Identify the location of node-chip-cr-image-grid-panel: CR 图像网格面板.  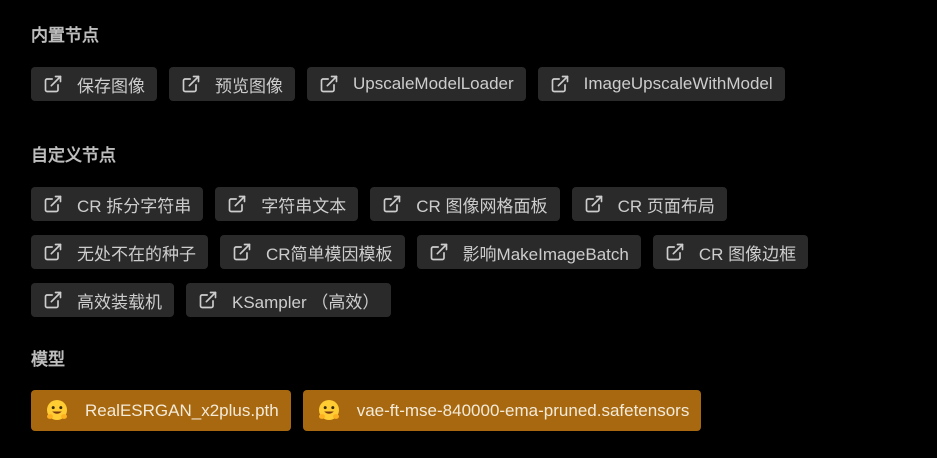
(465, 204).